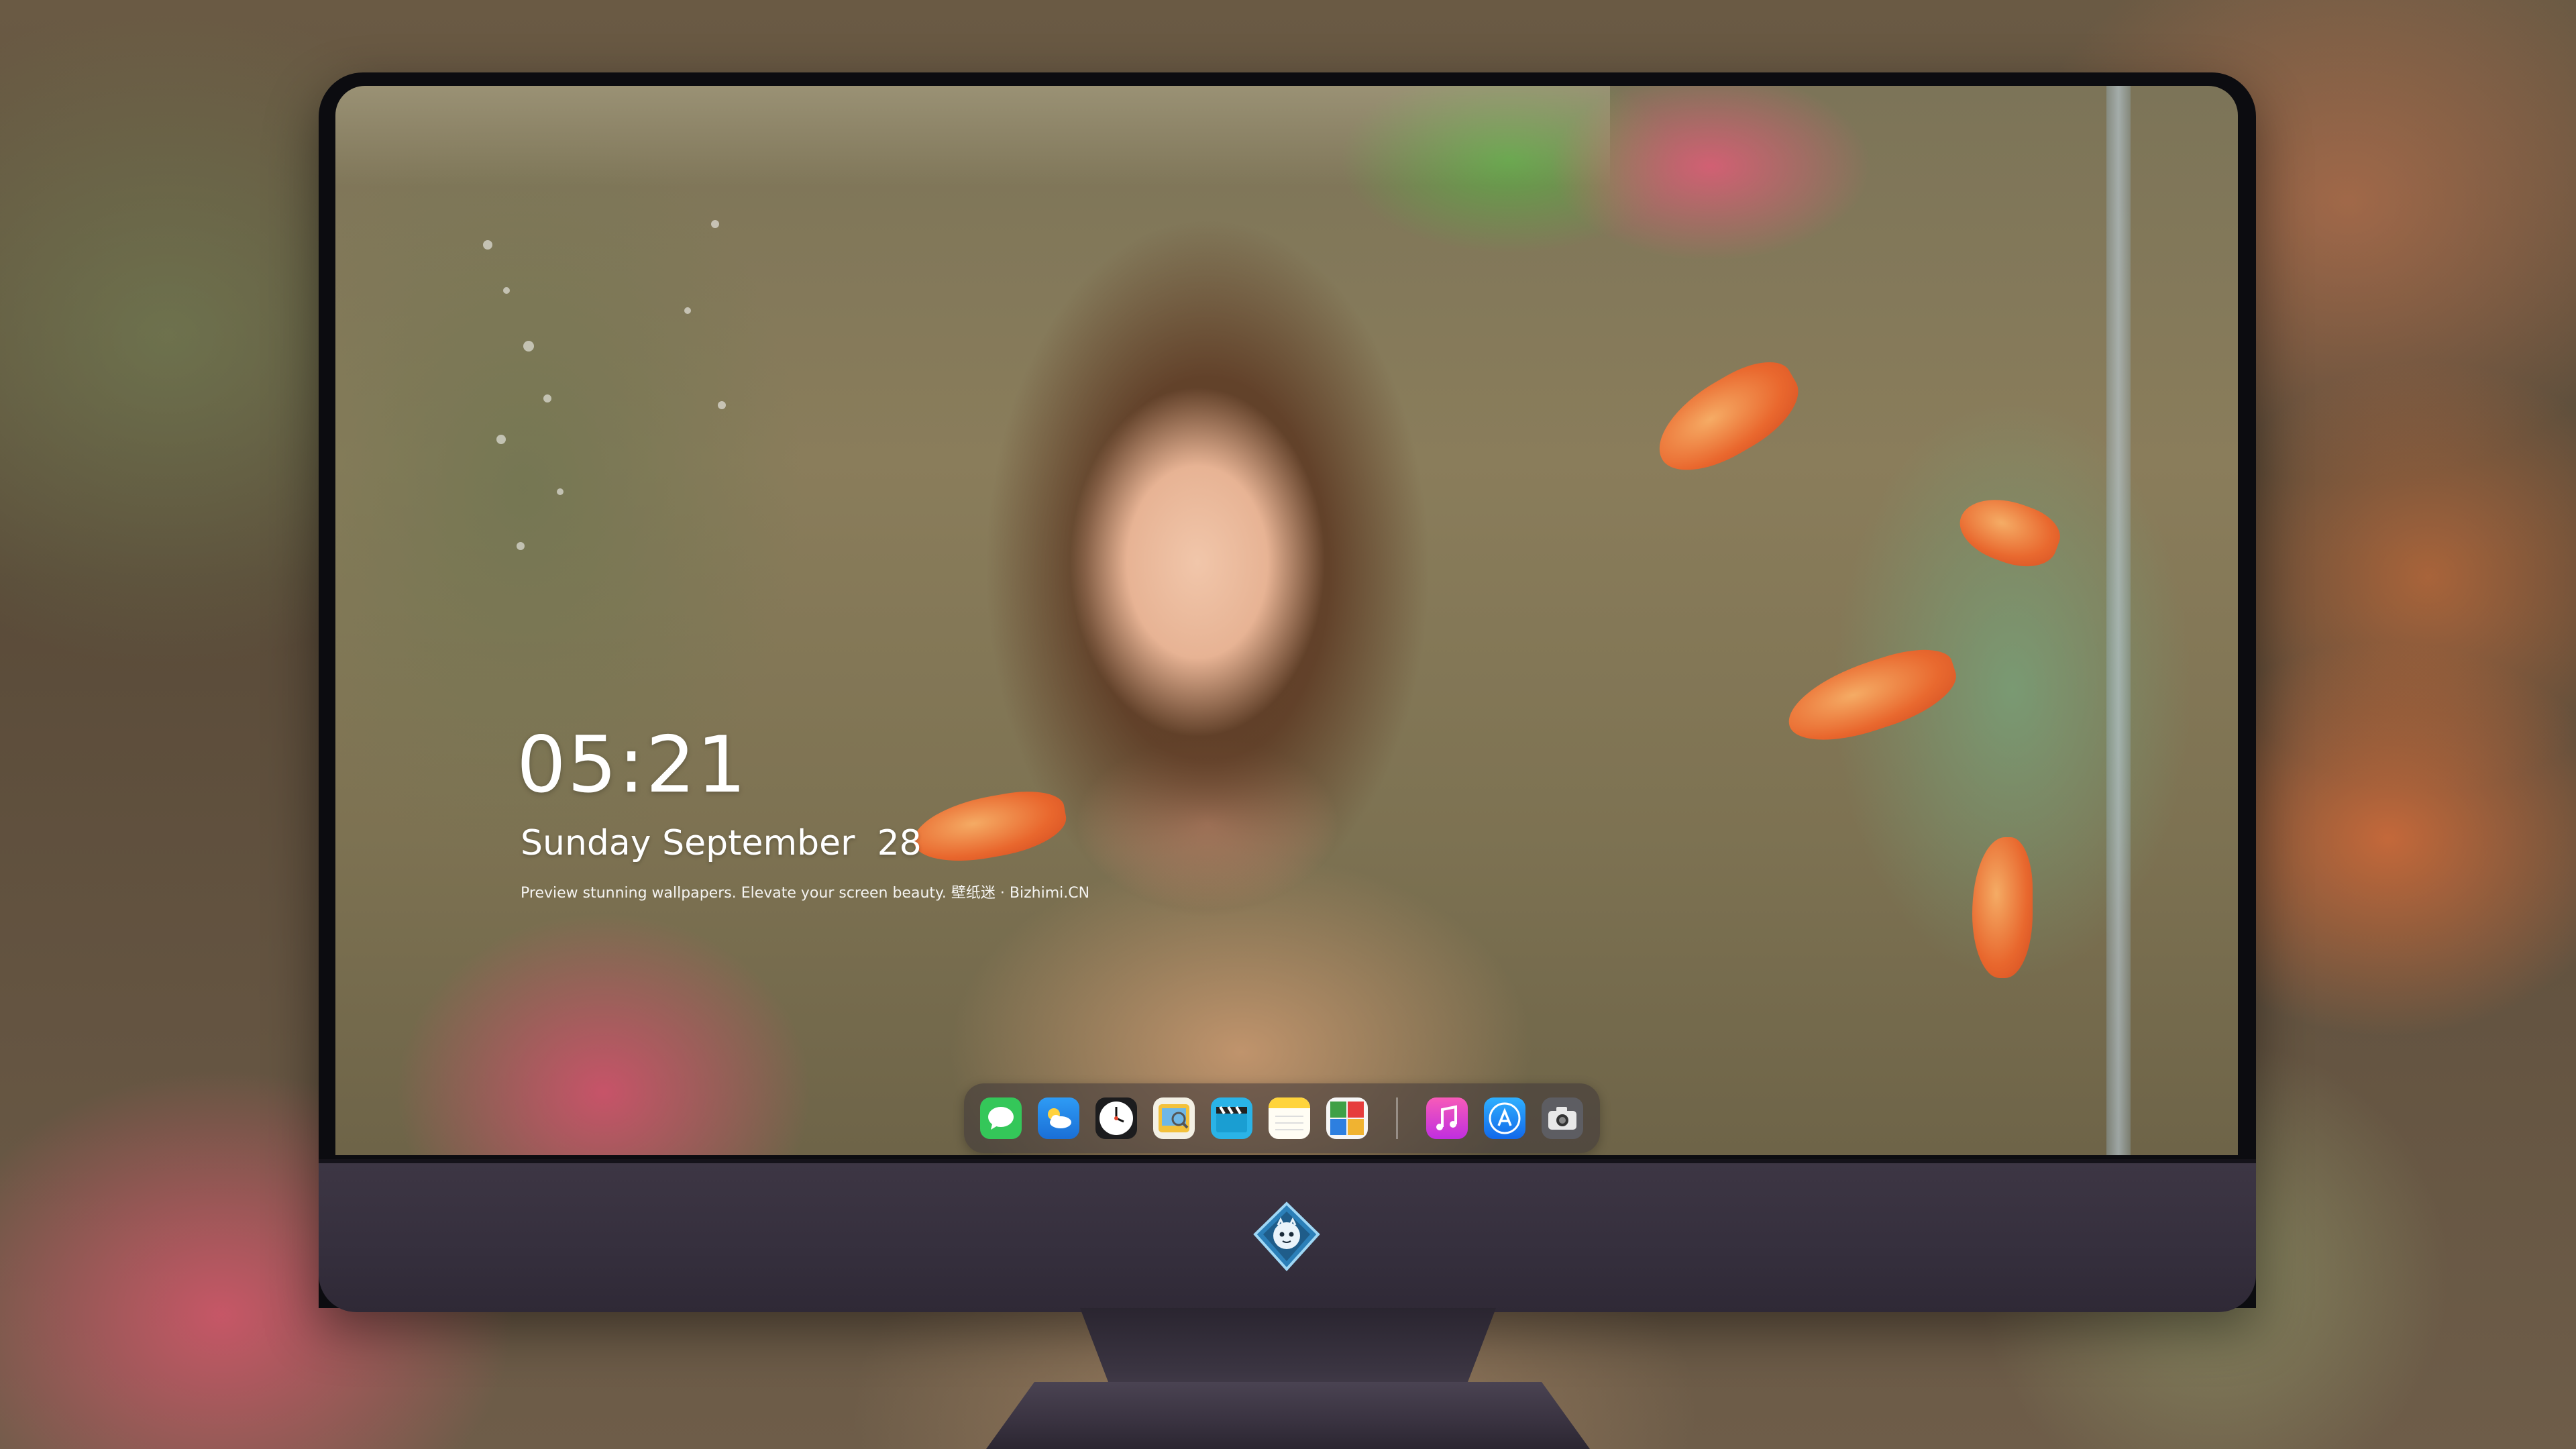  What do you see at coordinates (1504, 1118) in the screenshot?
I see `app-store-icon` at bounding box center [1504, 1118].